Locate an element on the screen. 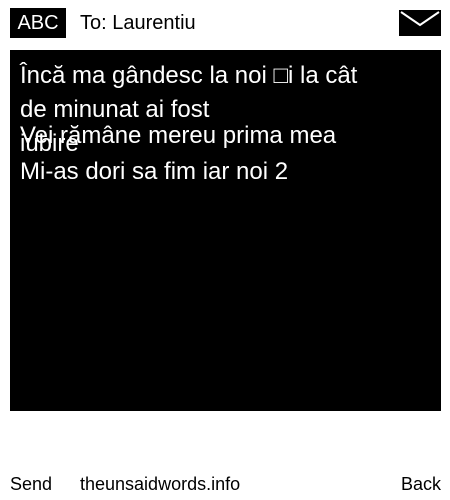 The height and width of the screenshot is (500, 450). softkey-bar: Send theunsaidwords.info Back is located at coordinates (225, 484).